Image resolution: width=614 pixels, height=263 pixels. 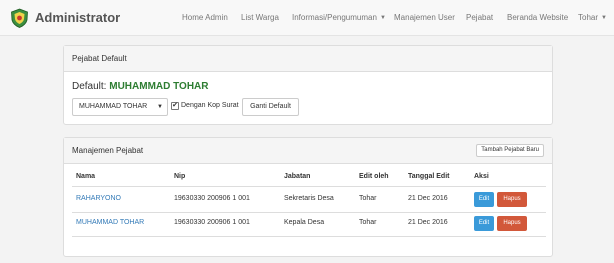 What do you see at coordinates (334, 17) in the screenshot?
I see `nav-informasi-label: Informasi/Pengumuman` at bounding box center [334, 17].